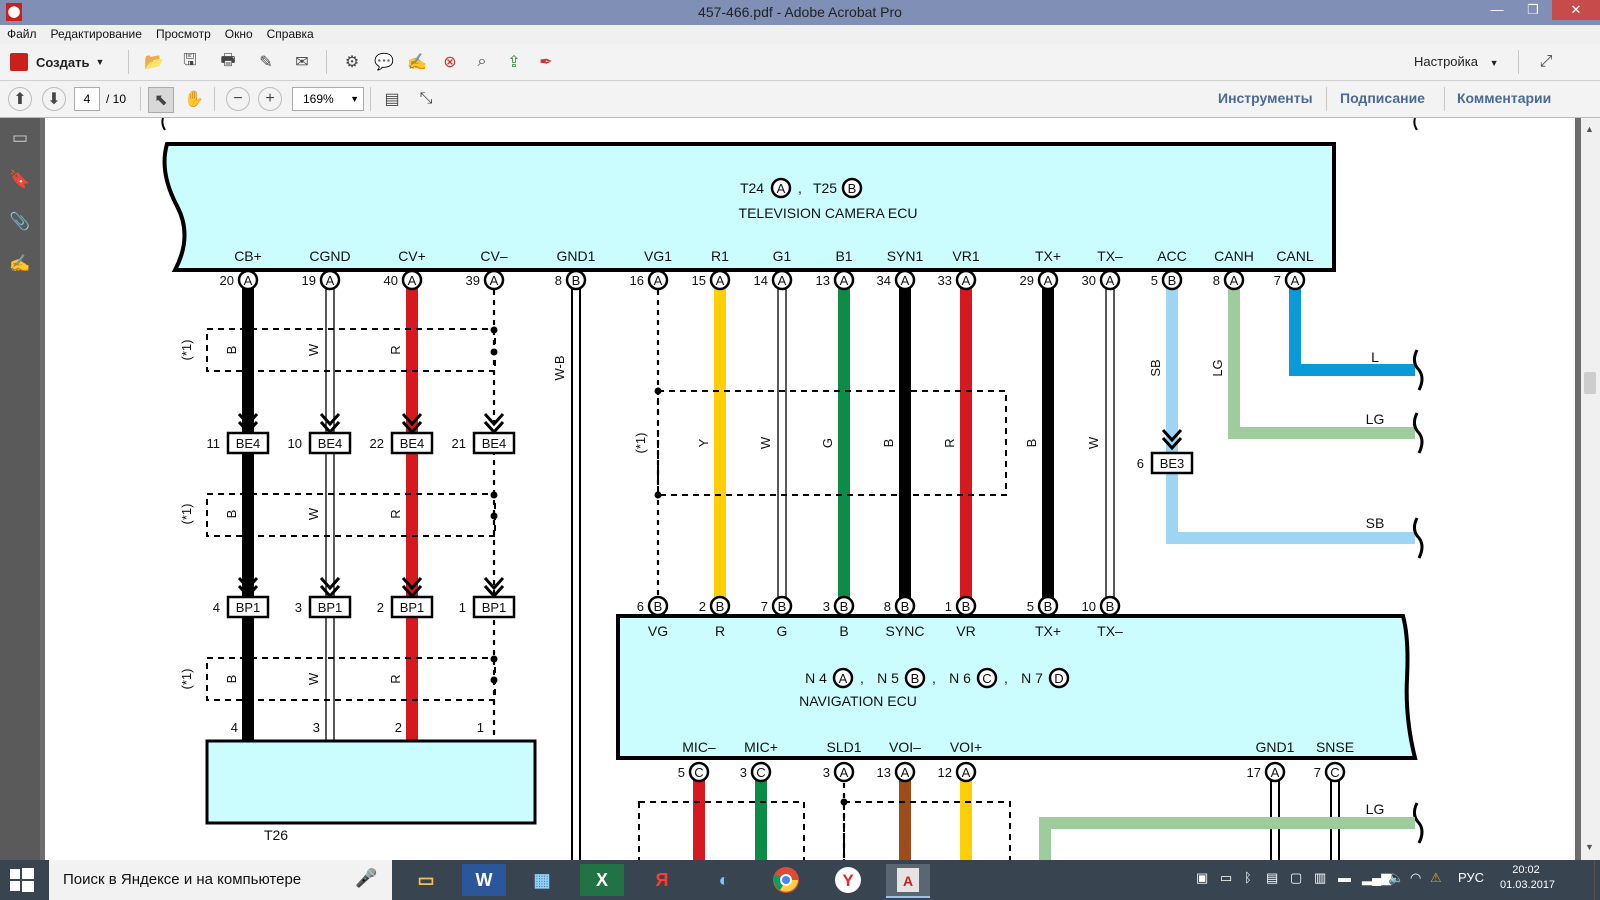 The image size is (1600, 900). What do you see at coordinates (20, 99) in the screenshot?
I see `prev-page-icon: ⬆` at bounding box center [20, 99].